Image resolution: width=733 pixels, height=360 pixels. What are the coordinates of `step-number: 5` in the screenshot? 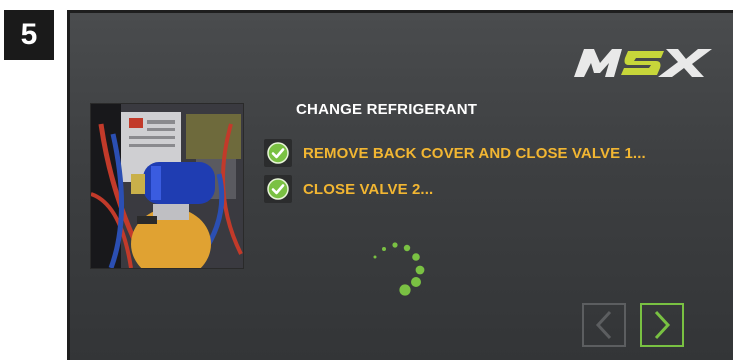 It's located at (29, 34).